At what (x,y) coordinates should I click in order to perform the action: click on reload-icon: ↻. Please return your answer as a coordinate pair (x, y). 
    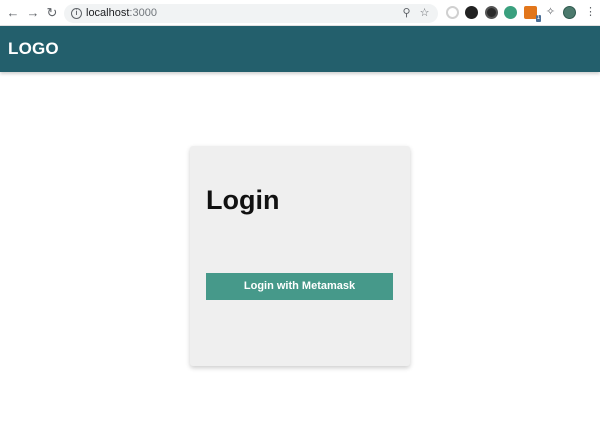
    Looking at the image, I should click on (52, 13).